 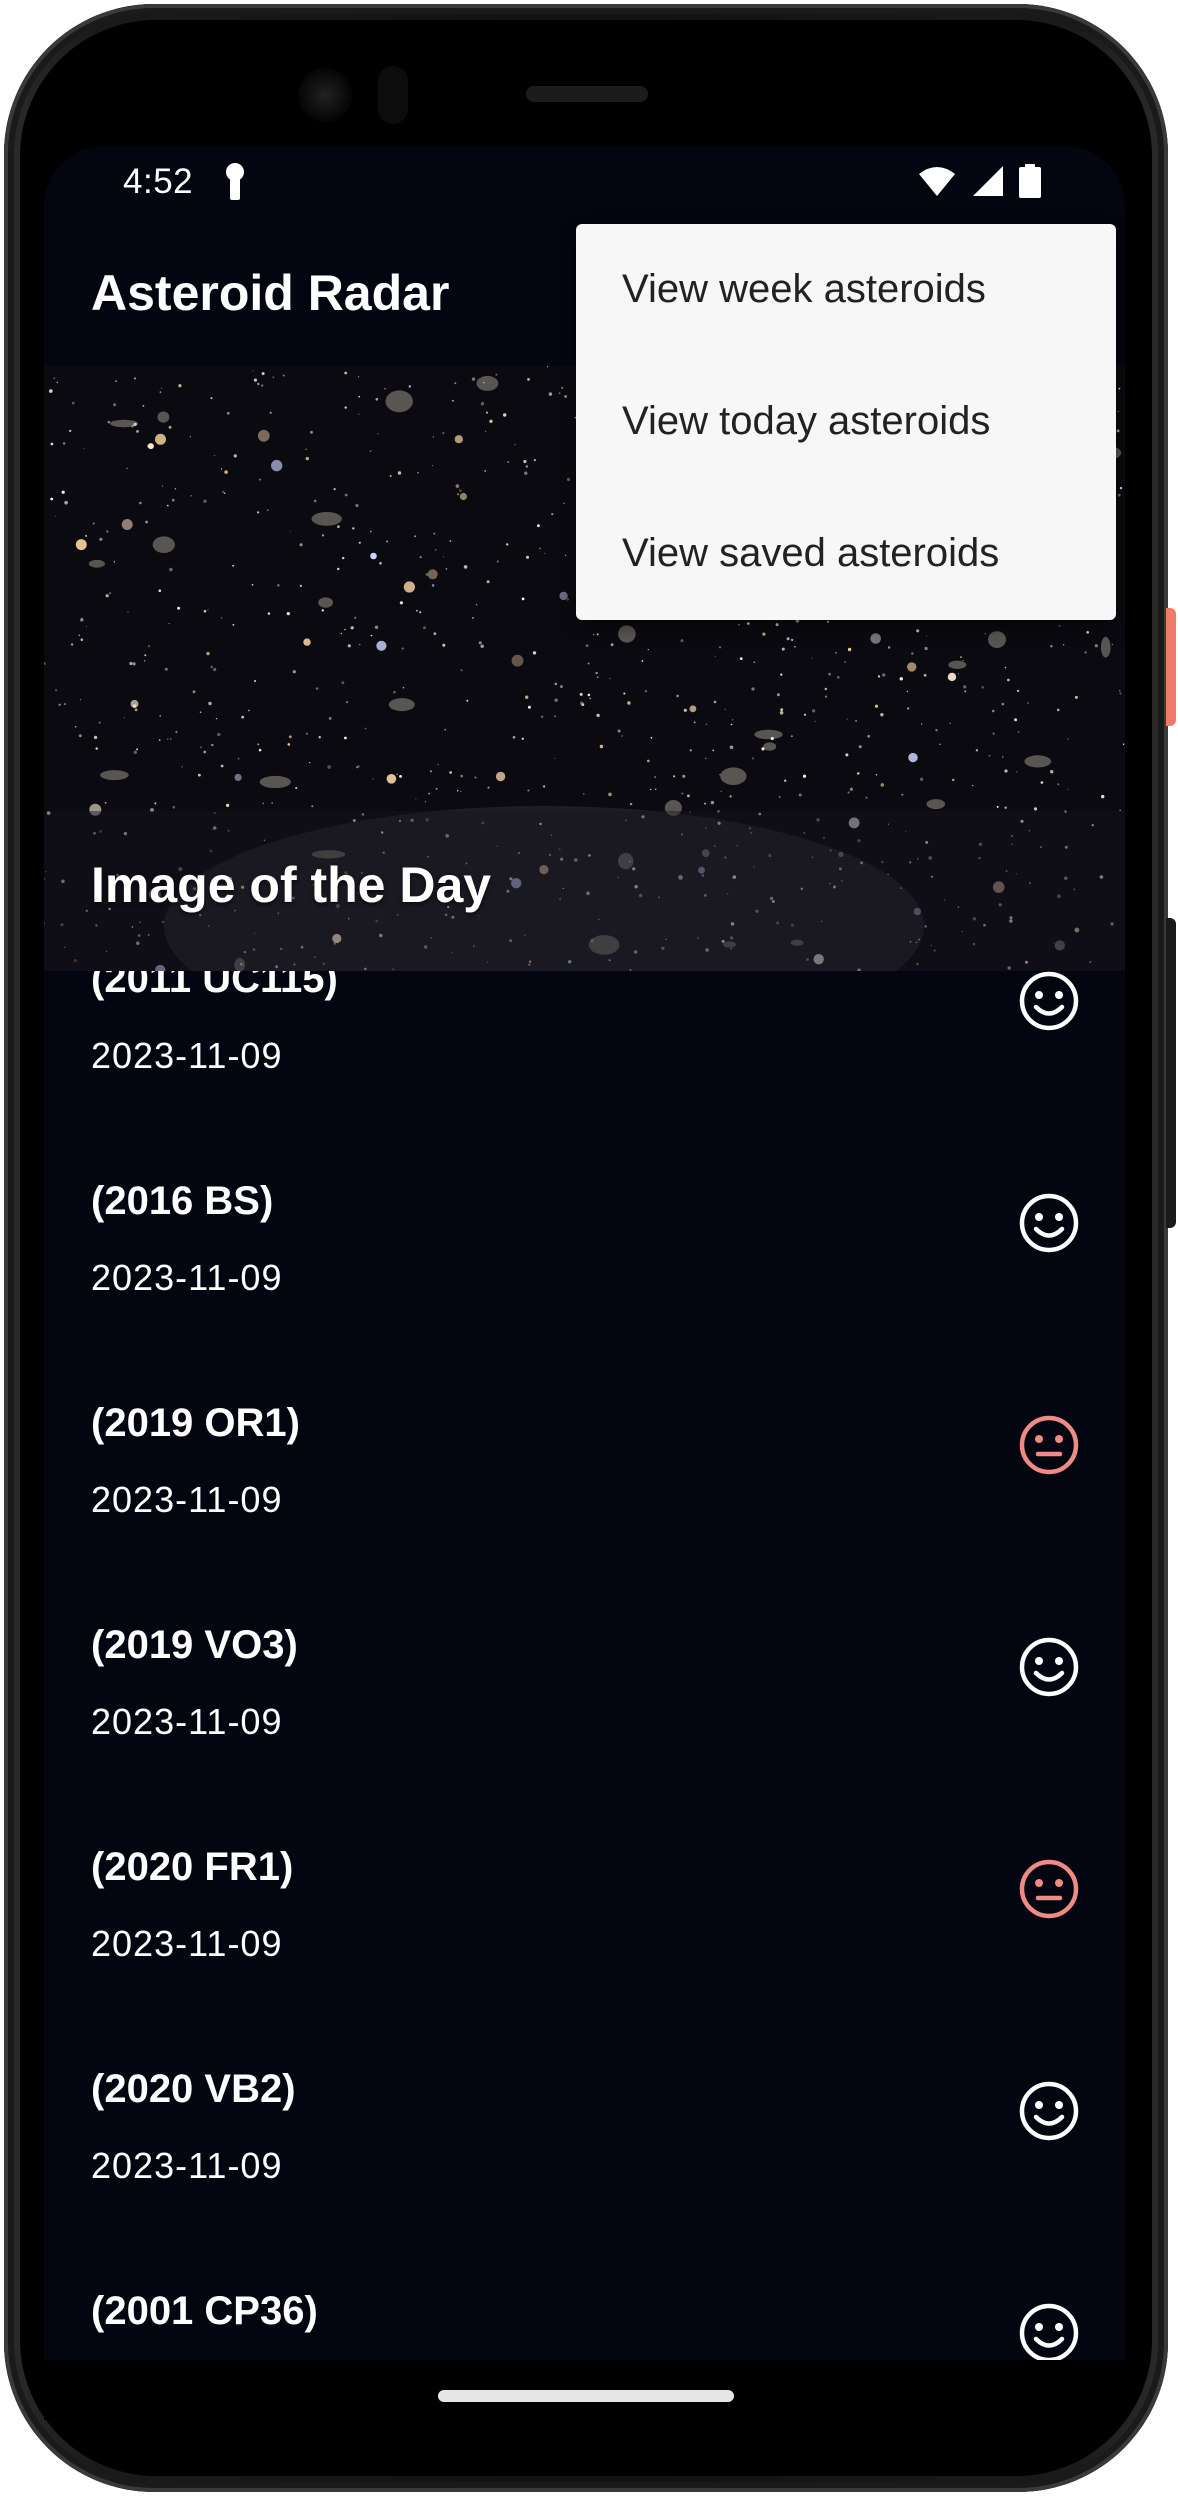 I want to click on home-indicator, so click(x=586, y=2396).